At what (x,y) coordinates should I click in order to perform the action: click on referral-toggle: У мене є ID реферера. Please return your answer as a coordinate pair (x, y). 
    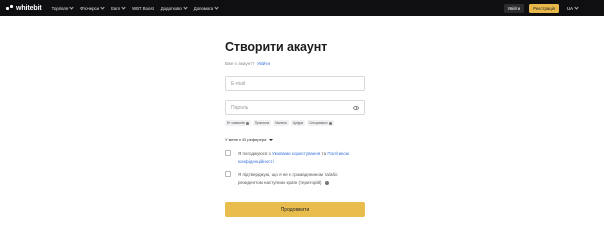
    Looking at the image, I should click on (249, 139).